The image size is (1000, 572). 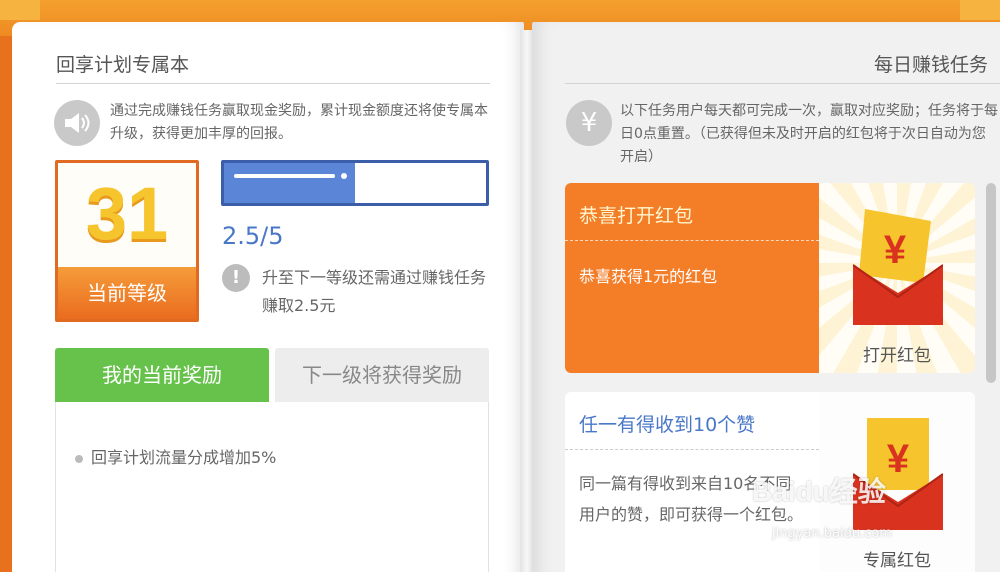 What do you see at coordinates (184, 457) in the screenshot?
I see `reward-text: 回享计划流量分成增加5%` at bounding box center [184, 457].